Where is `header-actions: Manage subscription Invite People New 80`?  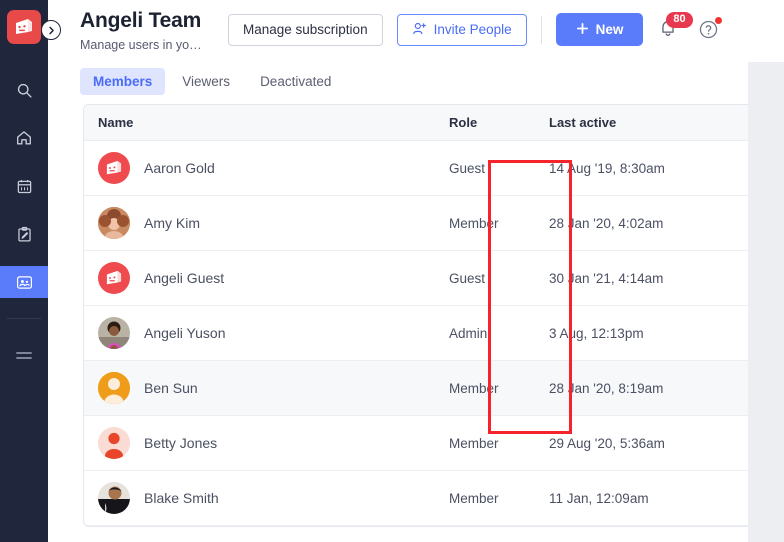
header-actions: Manage subscription Invite People New 80 is located at coordinates (475, 28).